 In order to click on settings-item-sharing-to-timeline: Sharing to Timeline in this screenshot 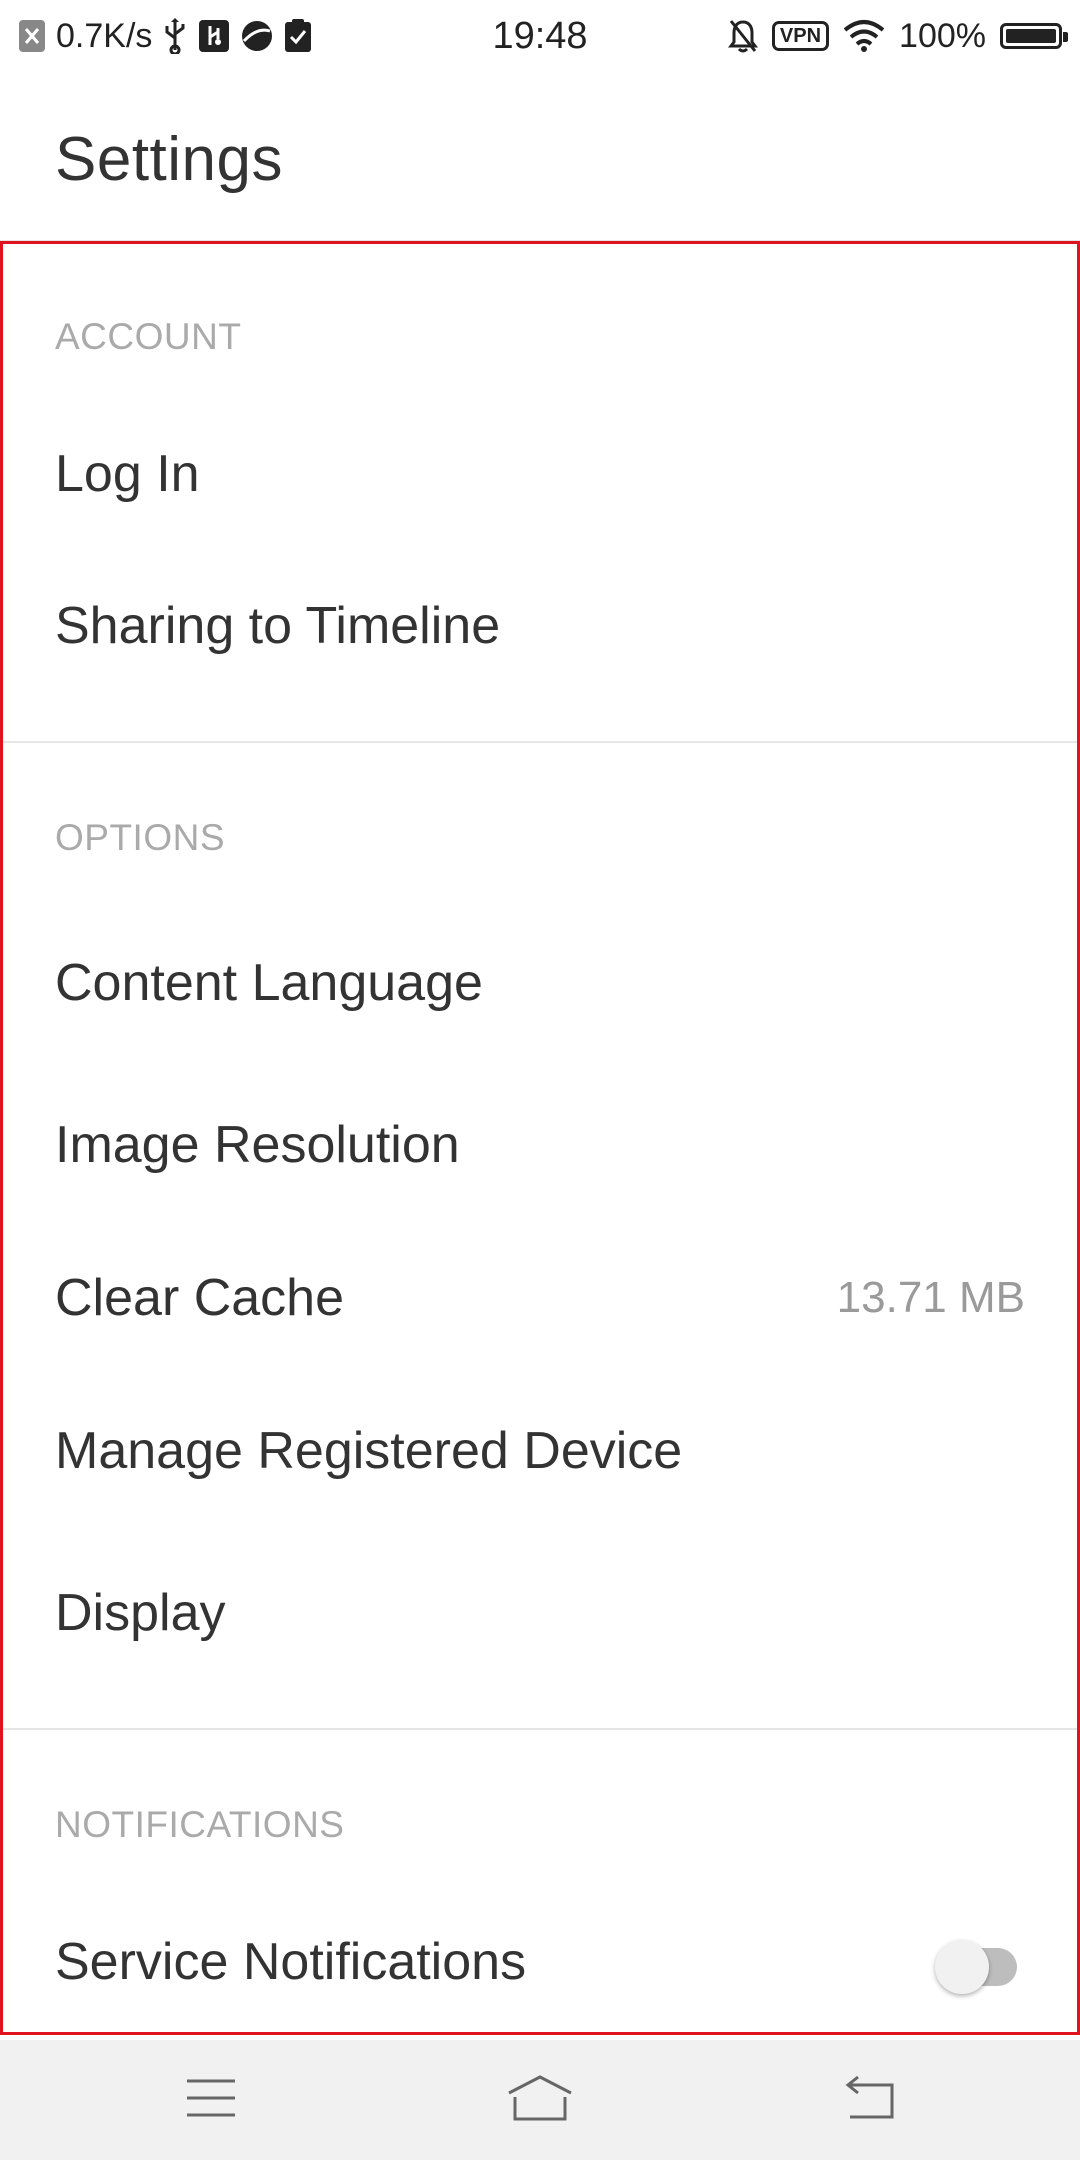, I will do `click(540, 626)`.